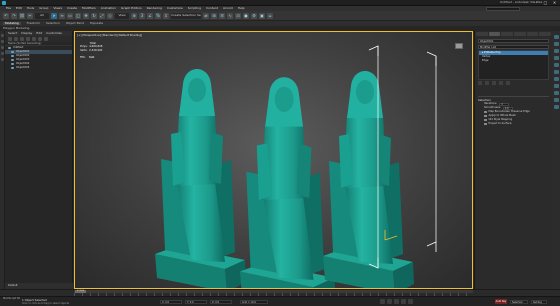  What do you see at coordinates (14, 15) in the screenshot?
I see `redo-icon: ↷` at bounding box center [14, 15].